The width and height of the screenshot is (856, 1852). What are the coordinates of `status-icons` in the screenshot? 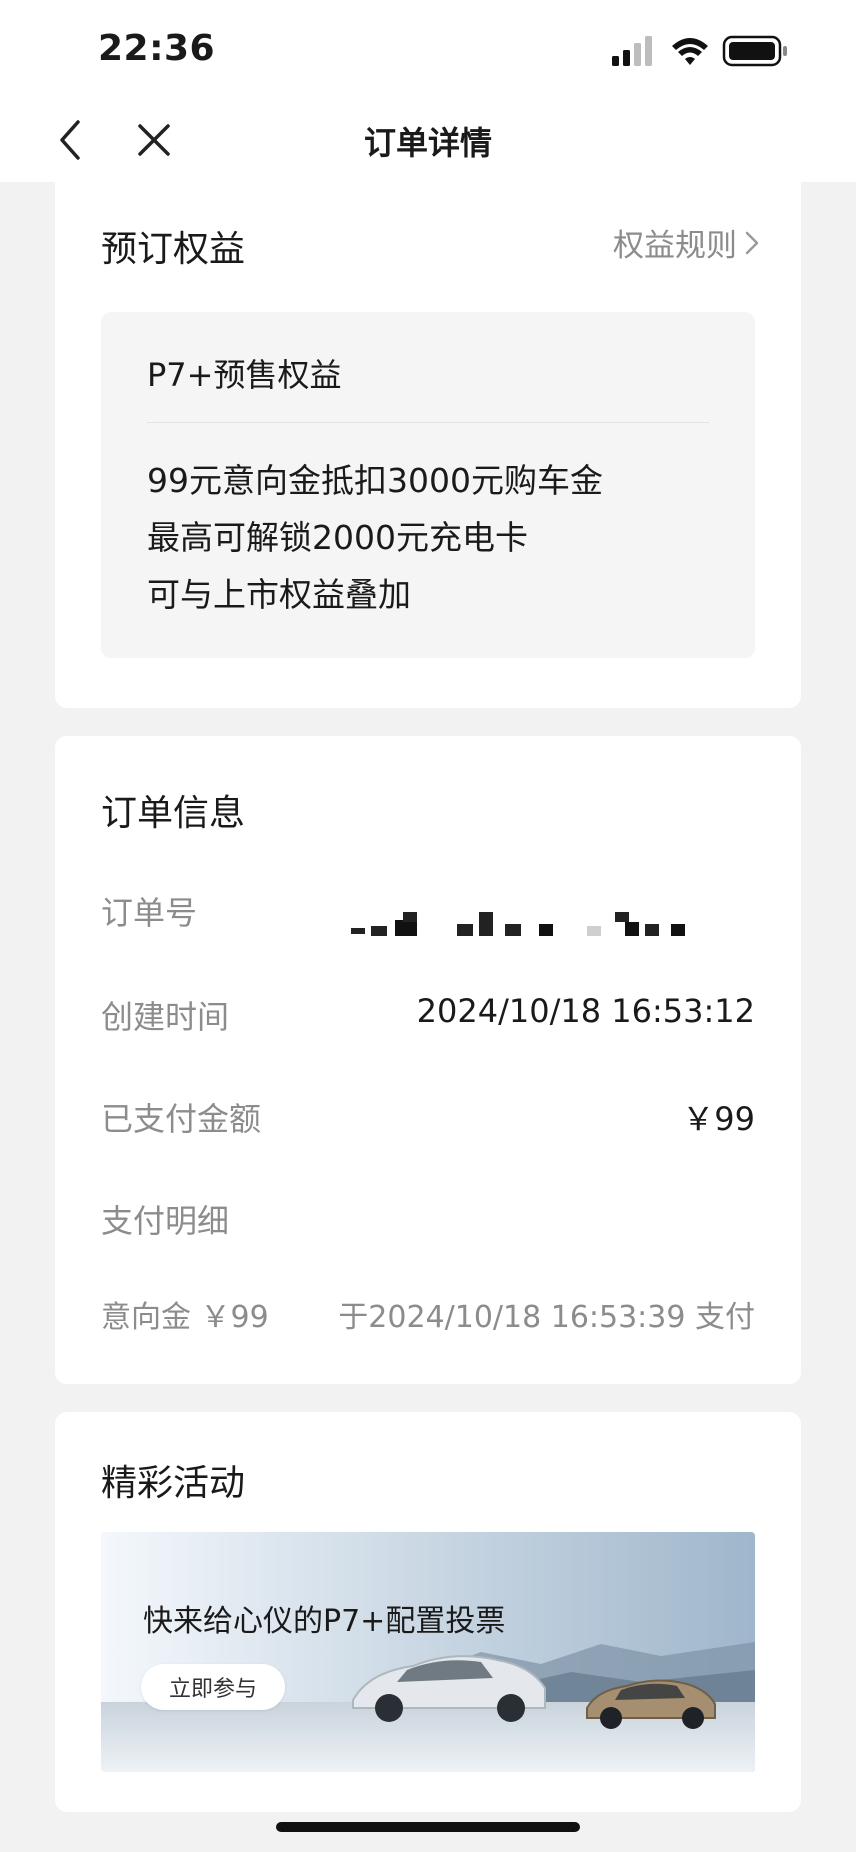 It's located at (702, 51).